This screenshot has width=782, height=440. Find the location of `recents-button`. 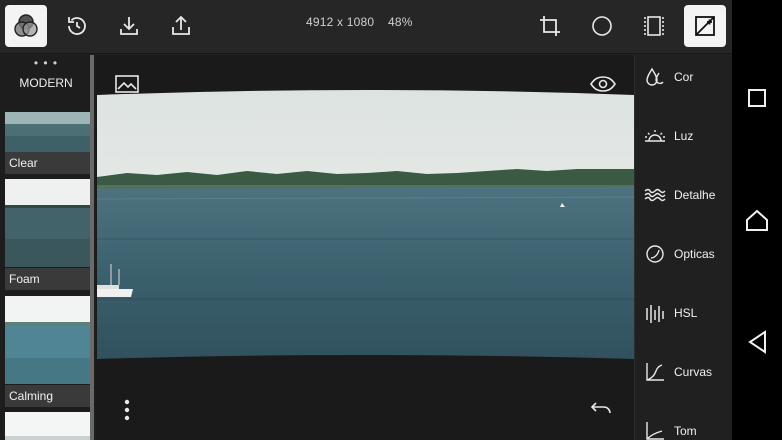

recents-button is located at coordinates (757, 98).